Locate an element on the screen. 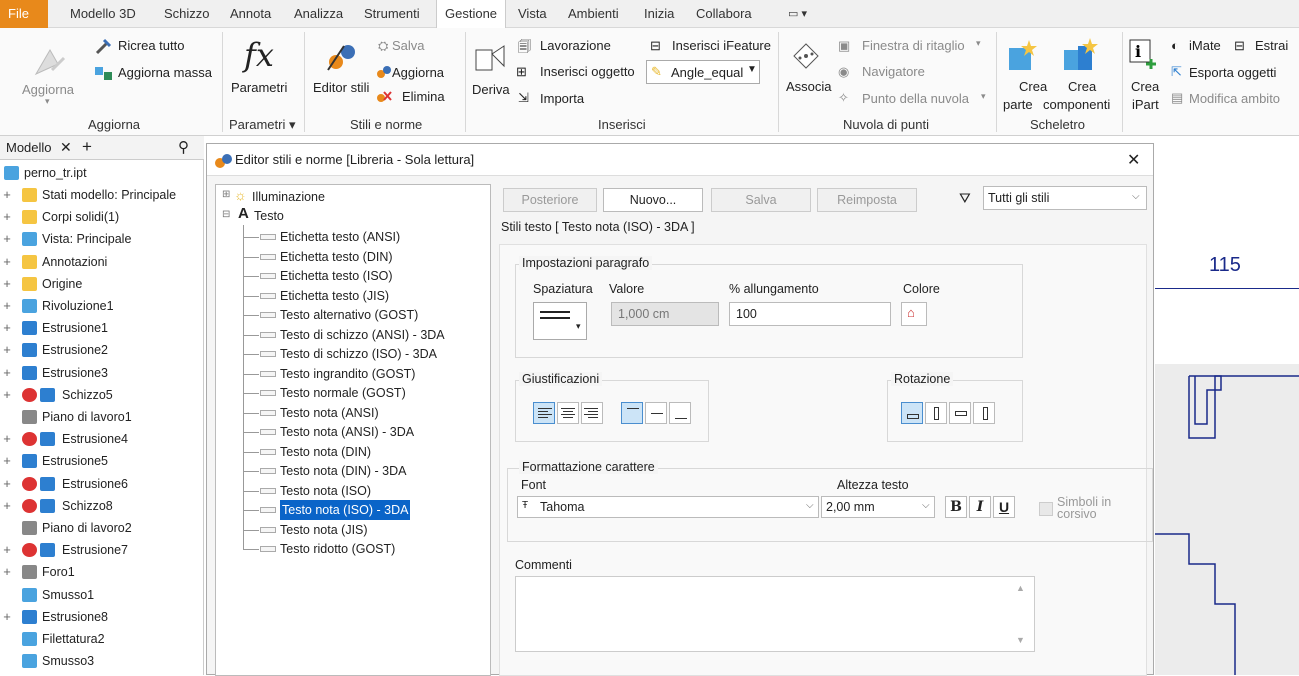 The height and width of the screenshot is (676, 1299). menu-file: File is located at coordinates (24, 14).